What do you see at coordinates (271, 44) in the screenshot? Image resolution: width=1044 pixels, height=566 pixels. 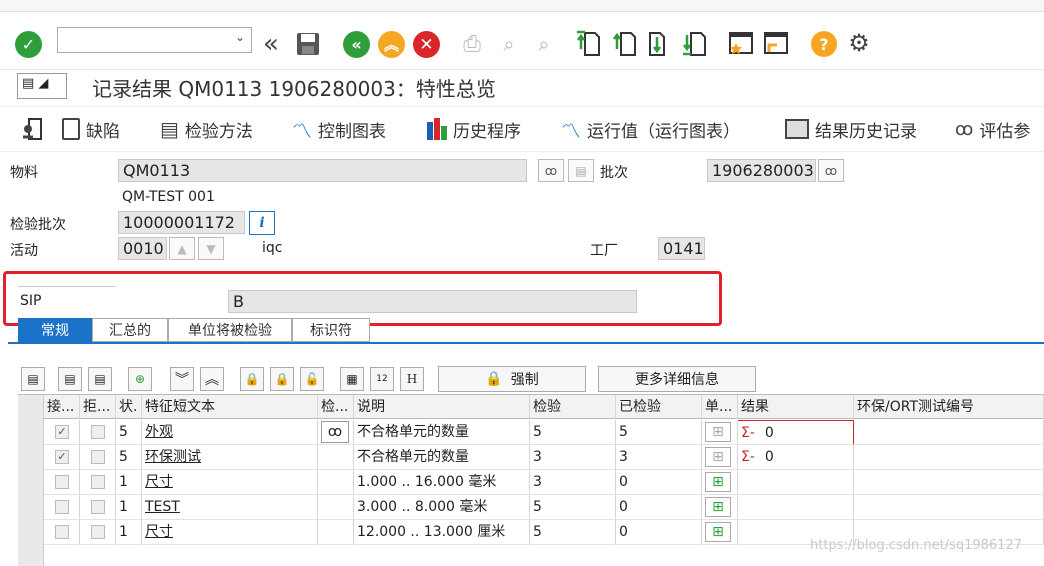 I see `back-double-icon: «` at bounding box center [271, 44].